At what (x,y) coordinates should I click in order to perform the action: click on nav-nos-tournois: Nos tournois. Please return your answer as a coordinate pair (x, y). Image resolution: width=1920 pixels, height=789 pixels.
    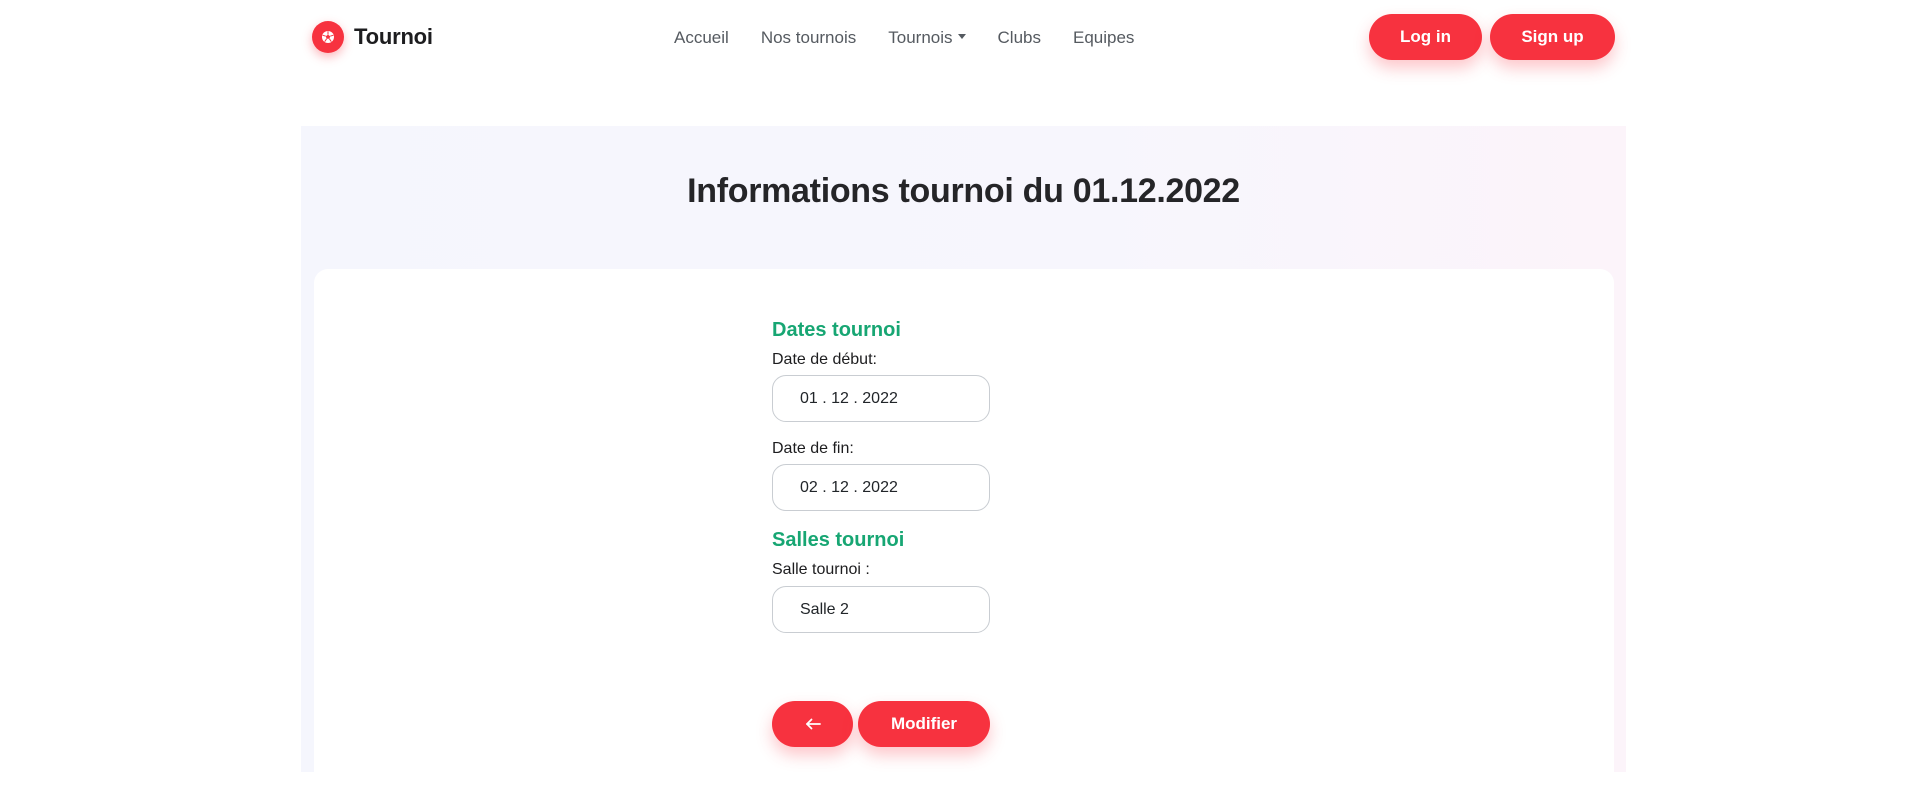
    Looking at the image, I should click on (808, 38).